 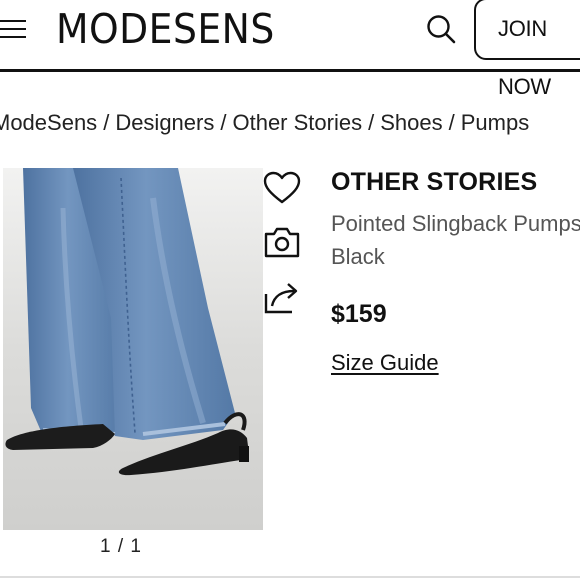 I want to click on product-name-line-2: Black, so click(x=358, y=256).